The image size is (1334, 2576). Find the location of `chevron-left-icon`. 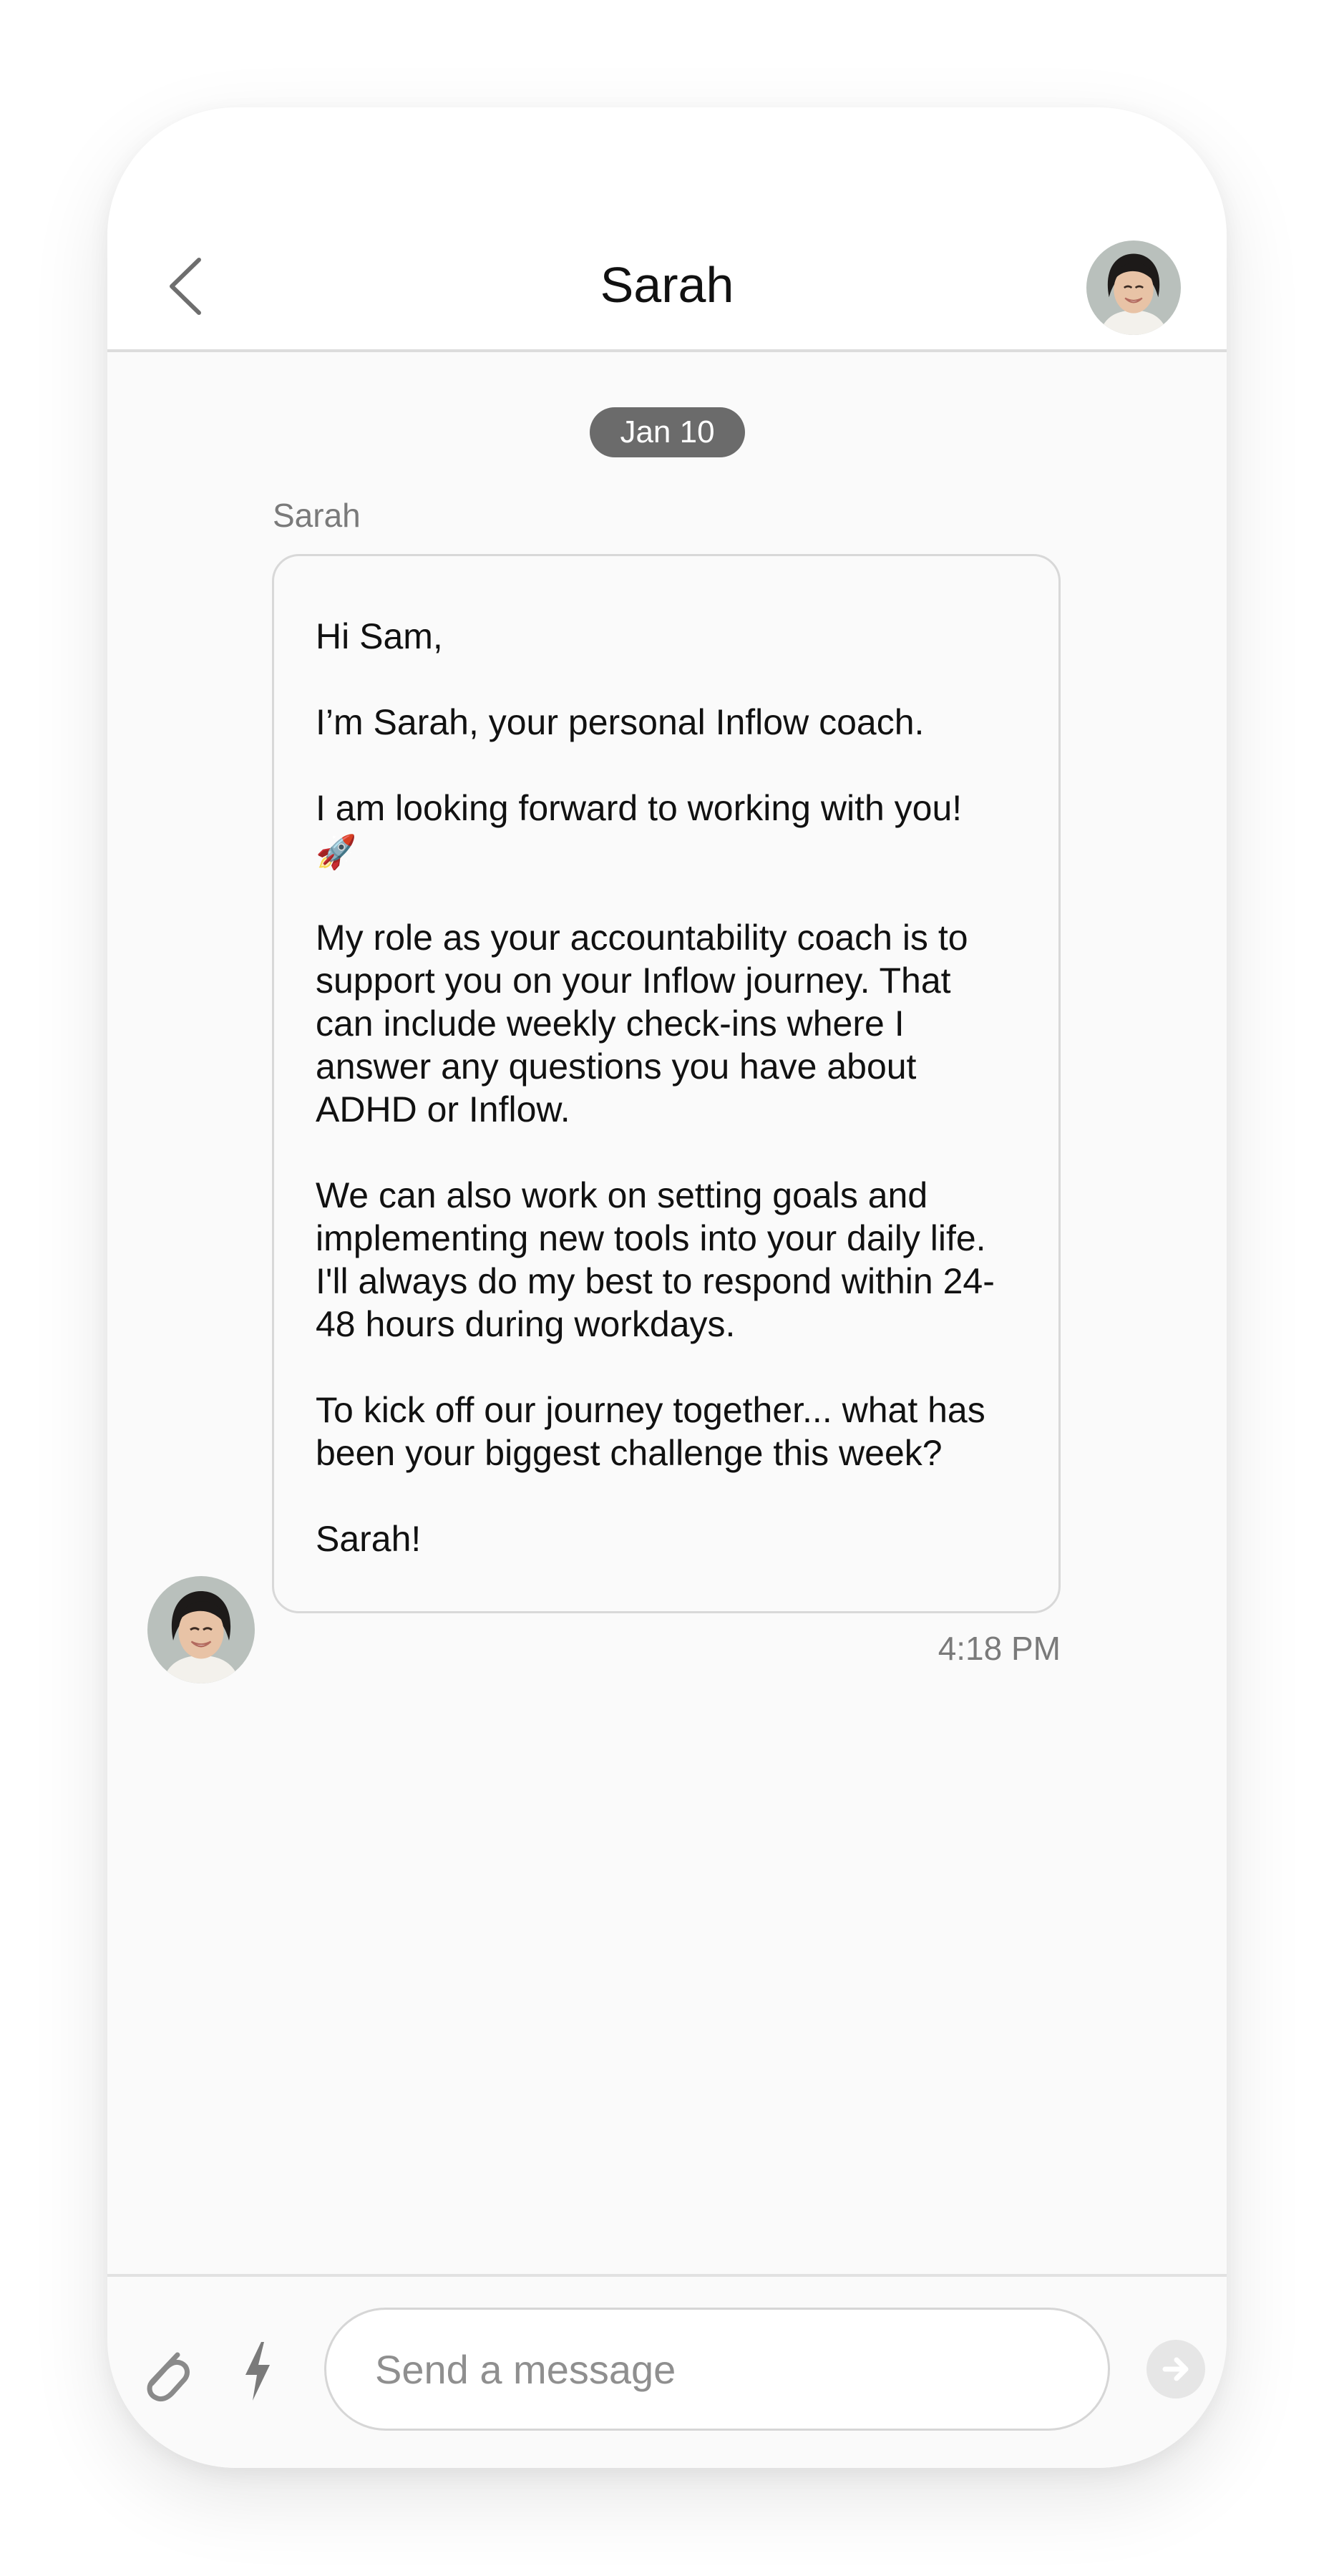

chevron-left-icon is located at coordinates (185, 286).